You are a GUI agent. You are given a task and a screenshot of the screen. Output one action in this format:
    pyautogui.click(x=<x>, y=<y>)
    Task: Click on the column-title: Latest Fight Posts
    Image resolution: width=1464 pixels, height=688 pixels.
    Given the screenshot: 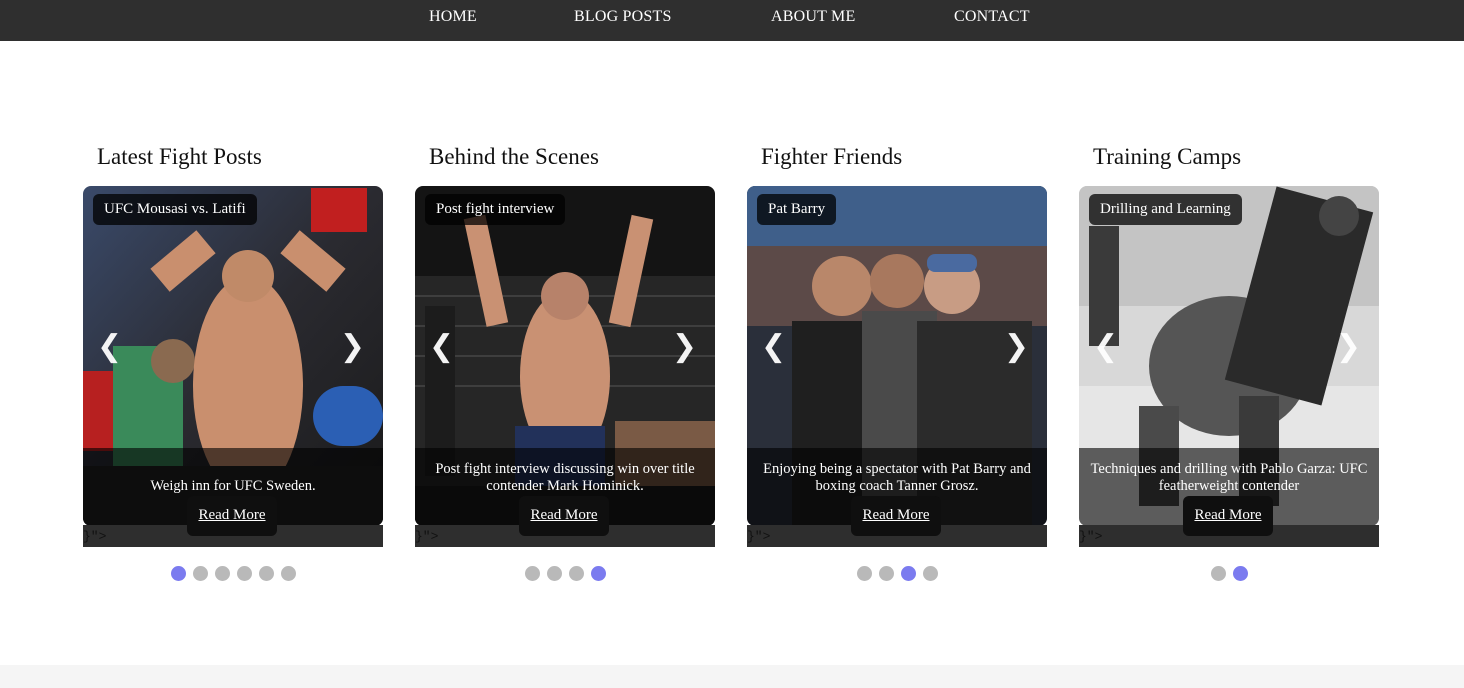 What is the action you would take?
    pyautogui.click(x=179, y=156)
    